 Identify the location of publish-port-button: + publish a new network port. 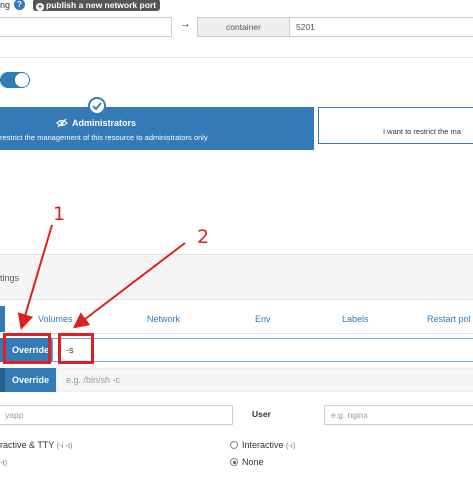
(97, 5).